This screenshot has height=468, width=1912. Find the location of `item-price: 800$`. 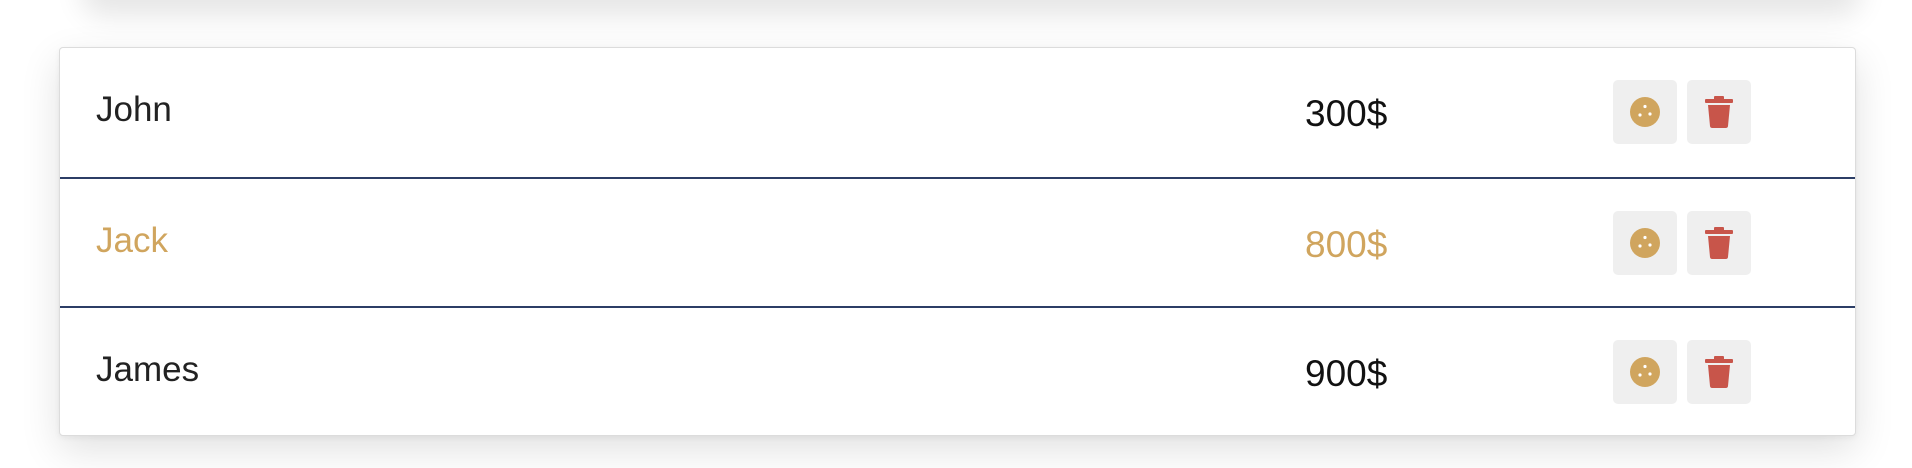

item-price: 800$ is located at coordinates (1346, 244).